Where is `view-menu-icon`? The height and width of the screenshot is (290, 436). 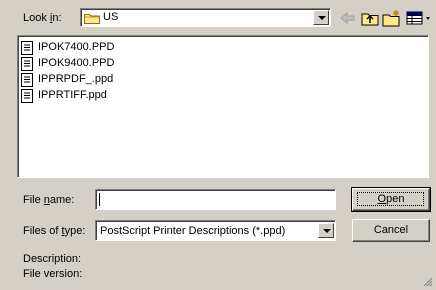
view-menu-icon is located at coordinates (419, 18).